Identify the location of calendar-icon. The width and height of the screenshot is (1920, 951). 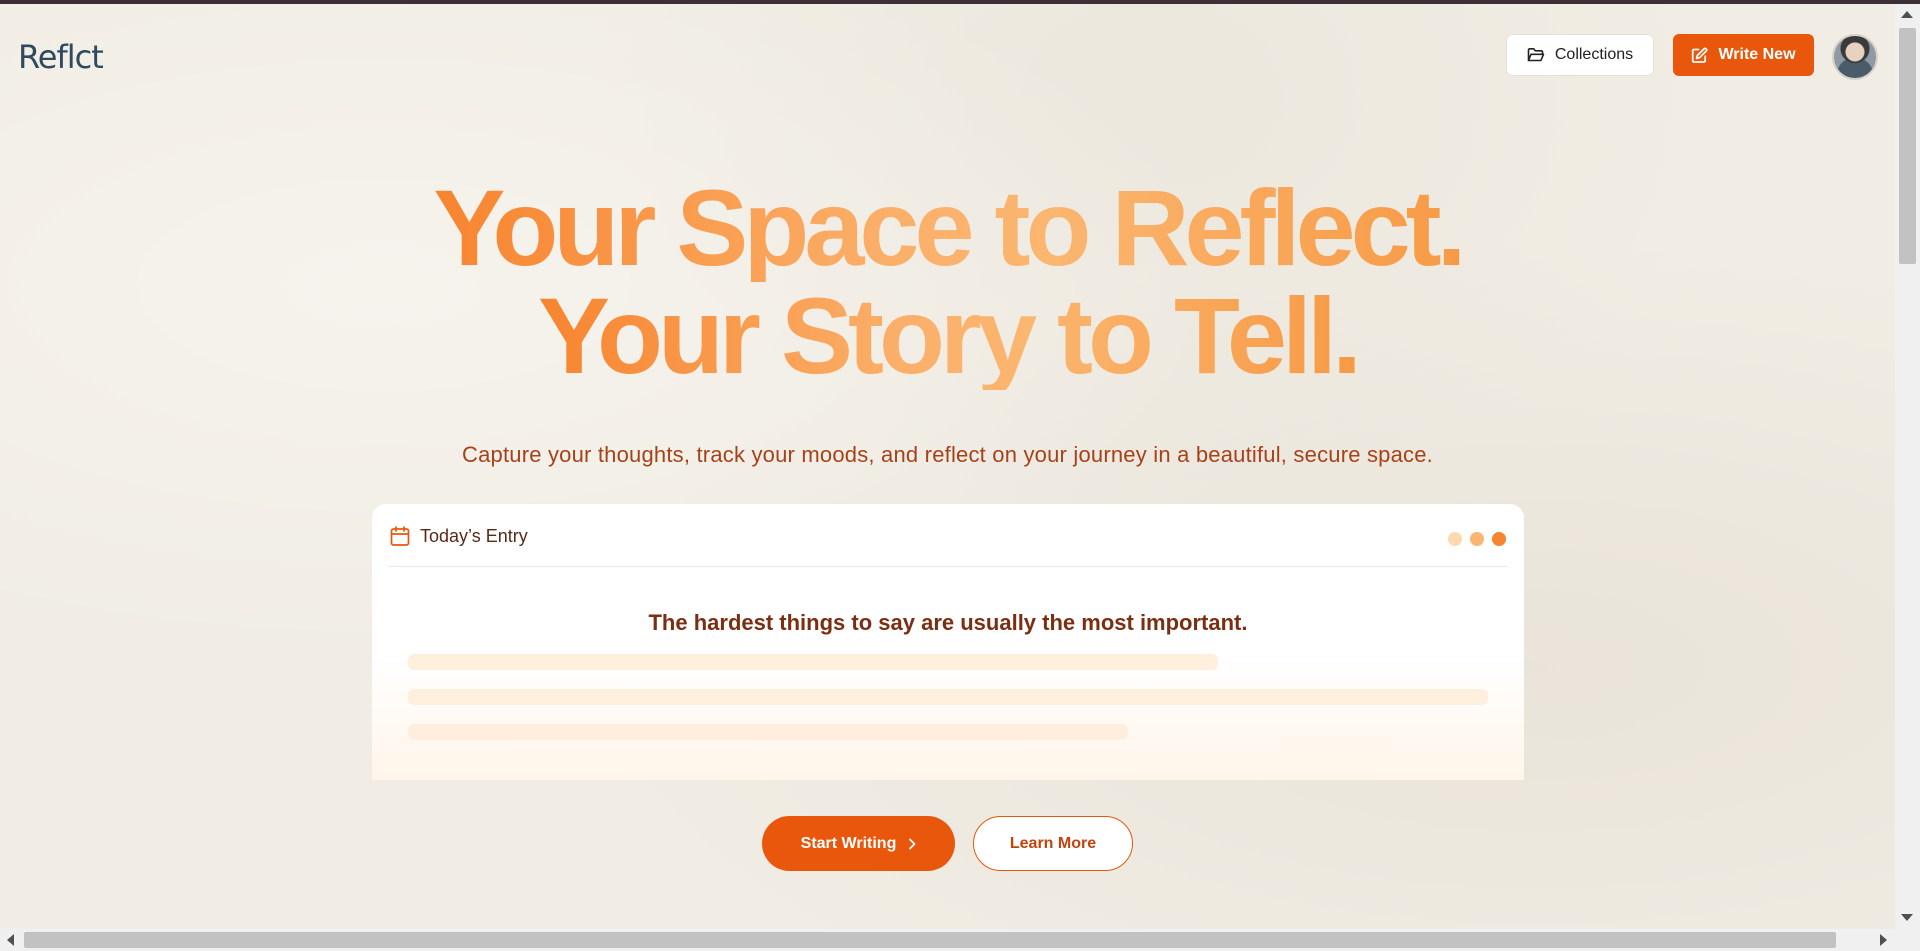
(400, 536).